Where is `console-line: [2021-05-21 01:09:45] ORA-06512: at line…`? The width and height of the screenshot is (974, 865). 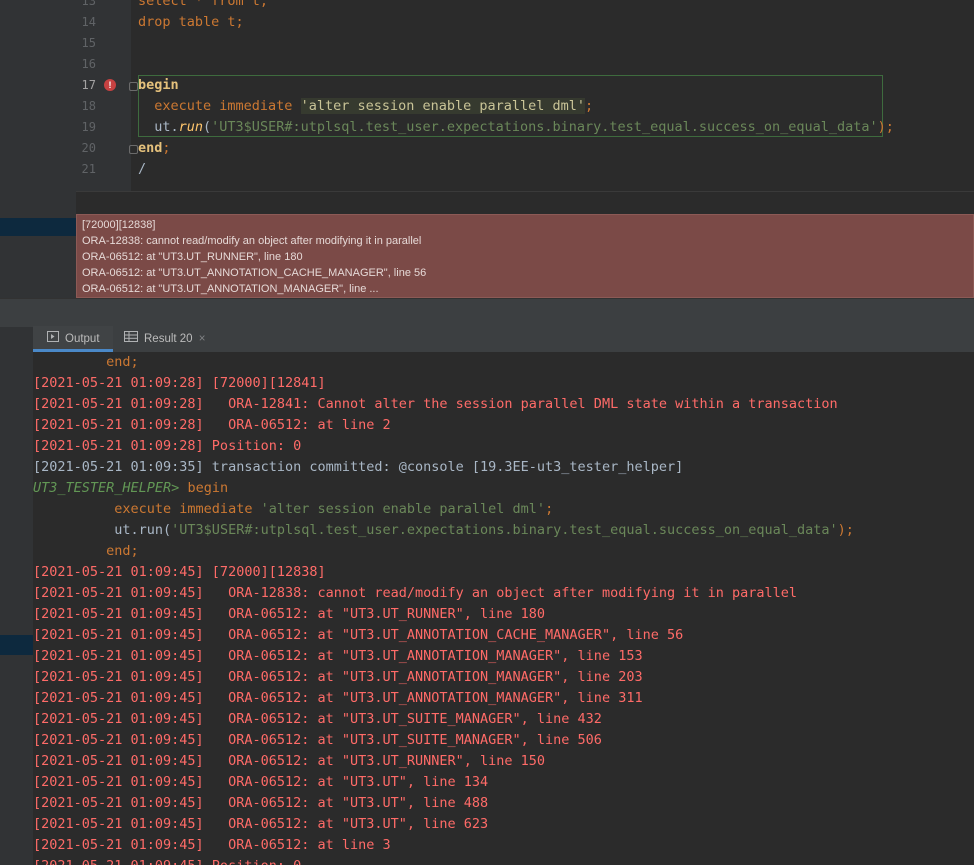
console-line: [2021-05-21 01:09:45] ORA-06512: at line… is located at coordinates (212, 845).